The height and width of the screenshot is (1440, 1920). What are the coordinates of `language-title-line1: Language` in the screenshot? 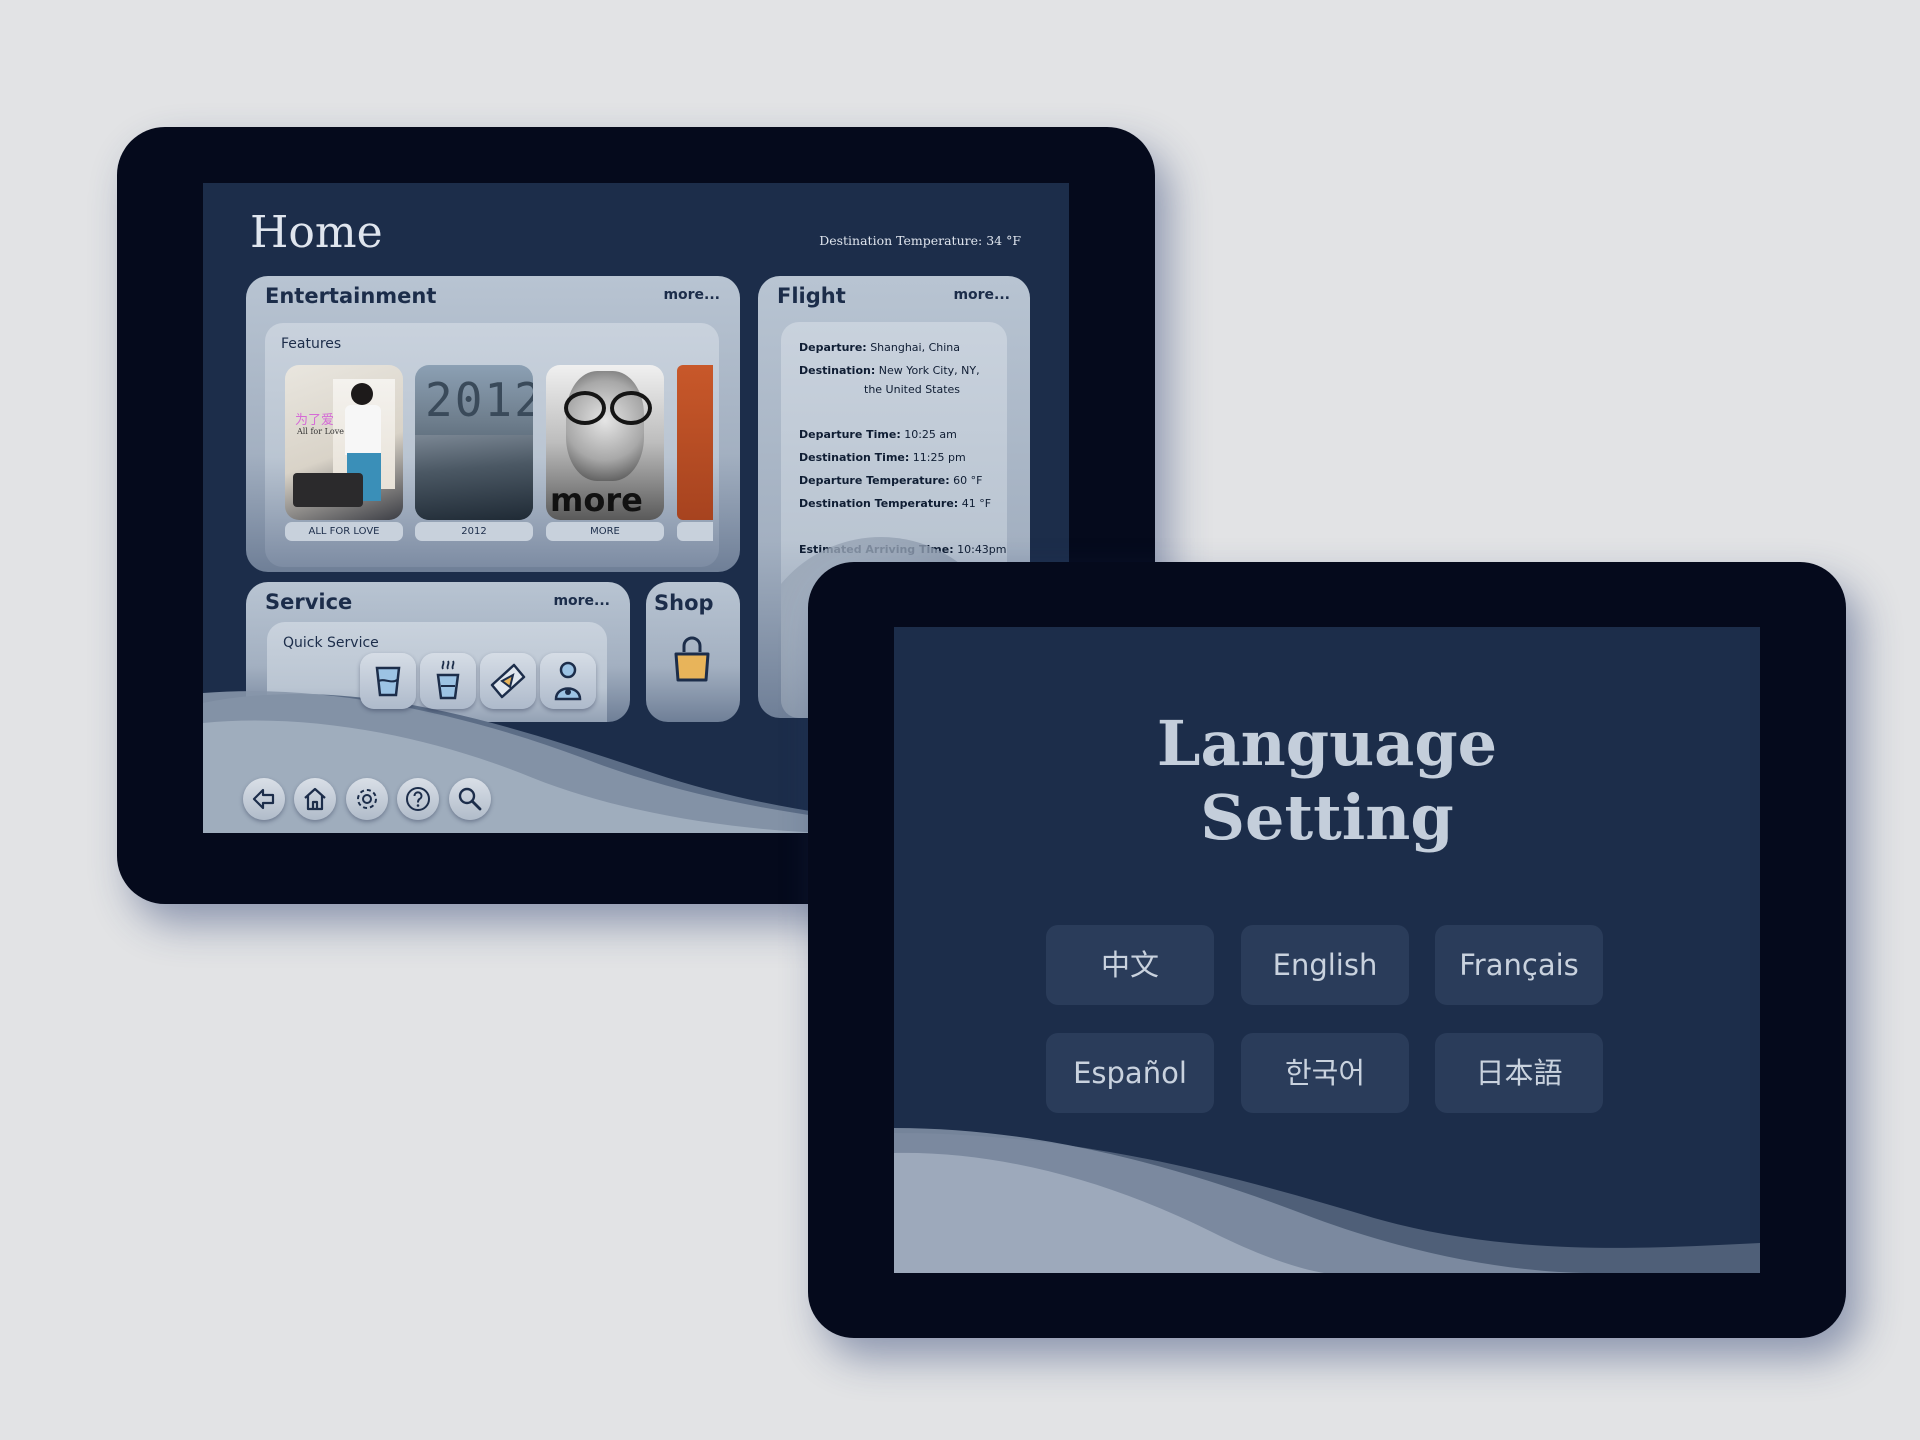 It's located at (1327, 743).